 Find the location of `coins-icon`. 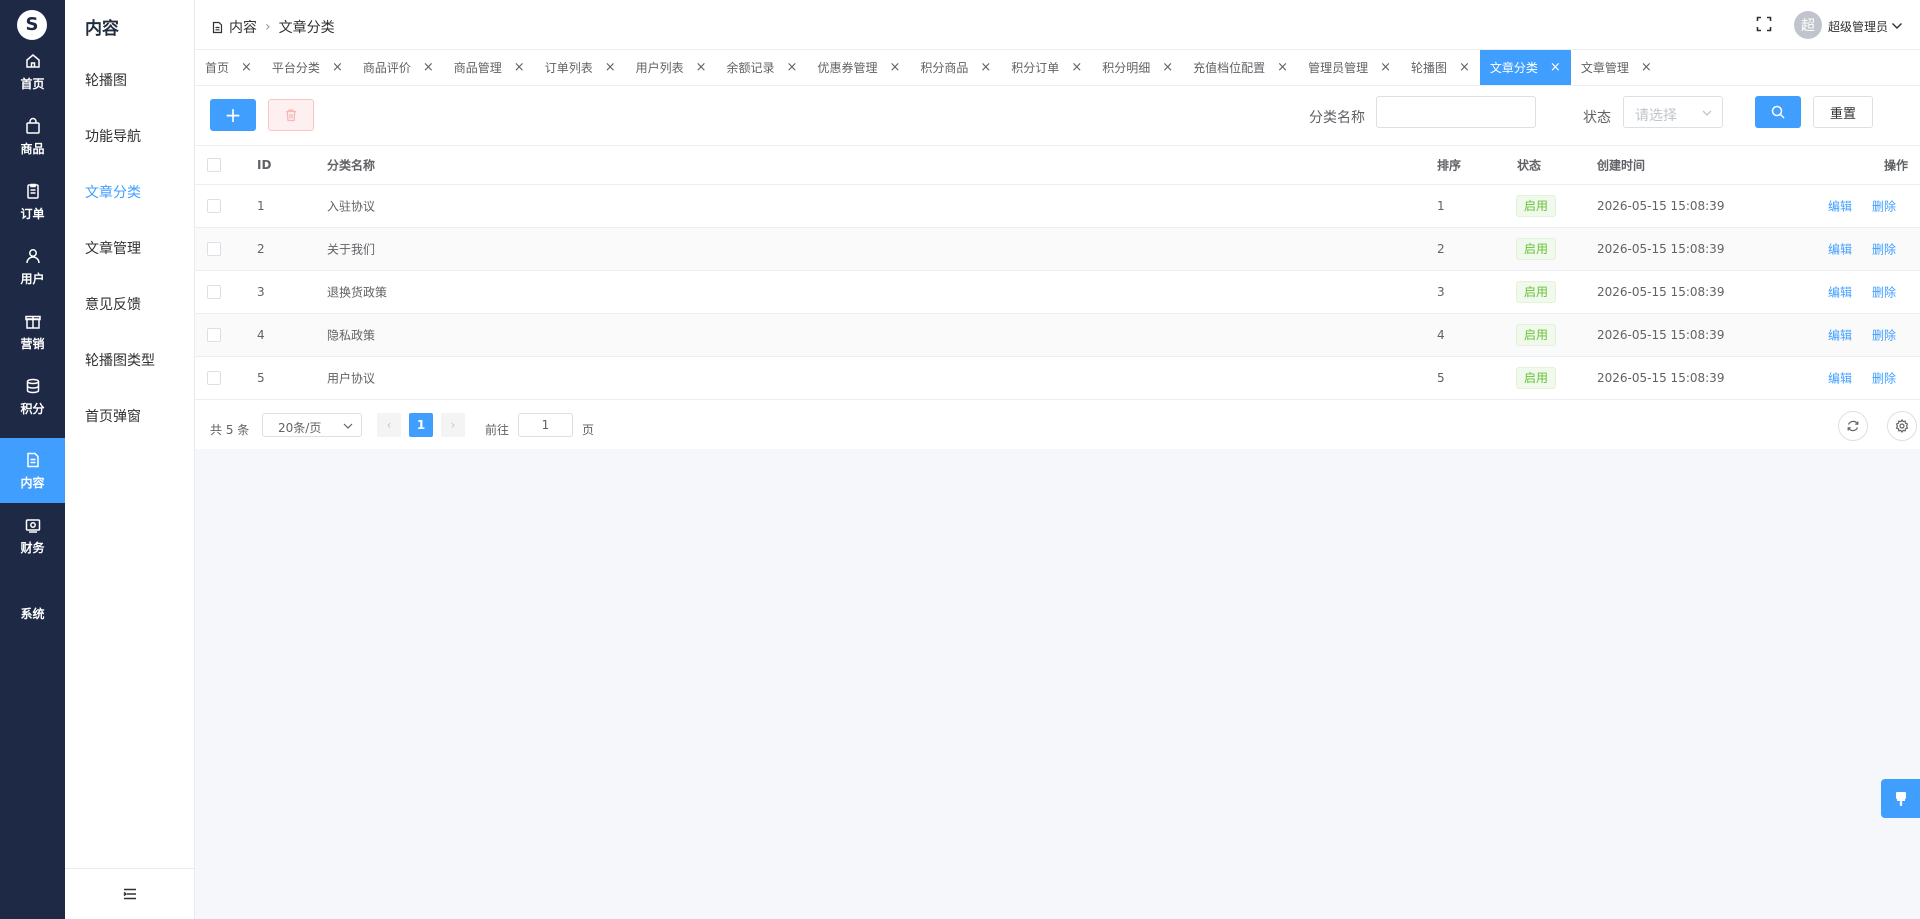

coins-icon is located at coordinates (32, 385).